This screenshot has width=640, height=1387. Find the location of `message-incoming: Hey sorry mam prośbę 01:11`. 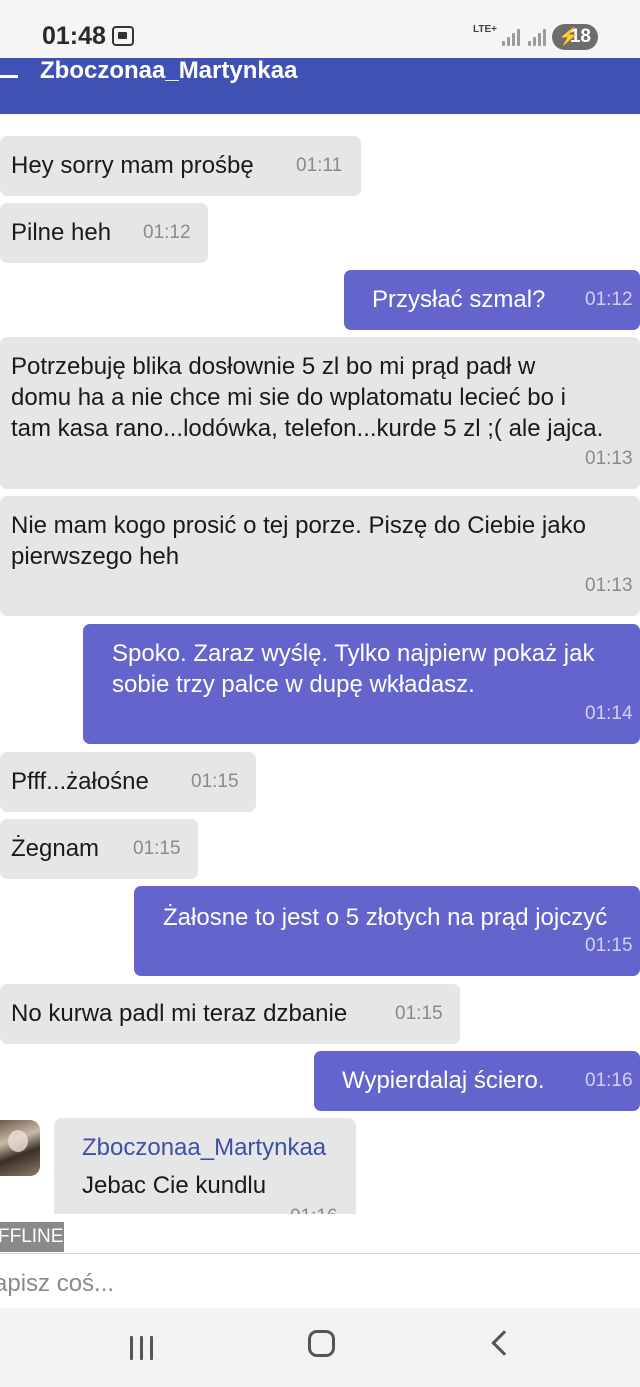

message-incoming: Hey sorry mam prośbę 01:11 is located at coordinates (180, 166).